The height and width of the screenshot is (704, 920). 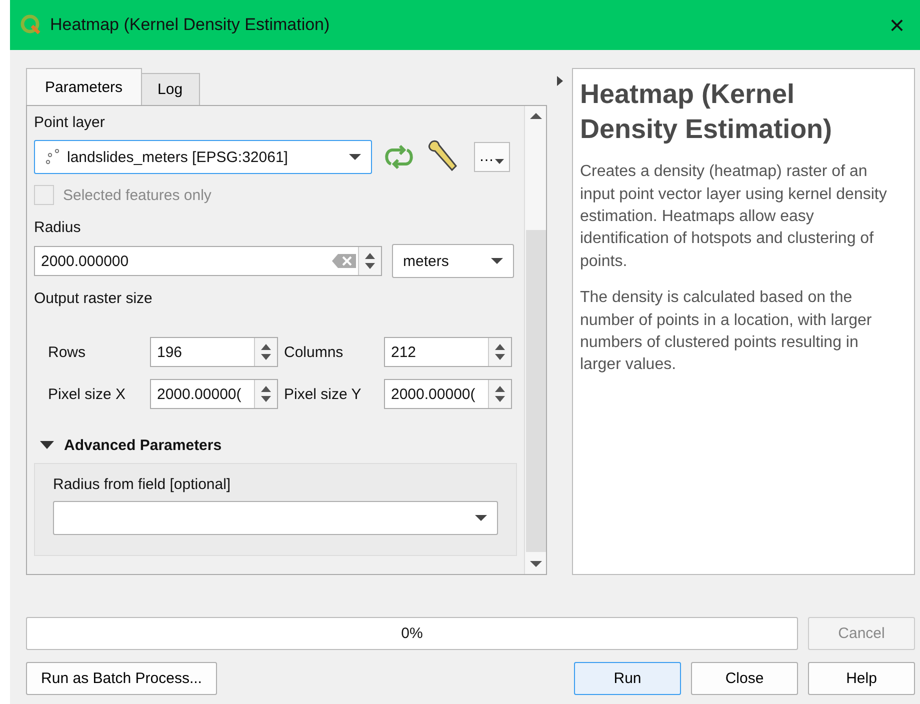 What do you see at coordinates (278, 445) in the screenshot?
I see `advanced-toggle: Advanced Parameters` at bounding box center [278, 445].